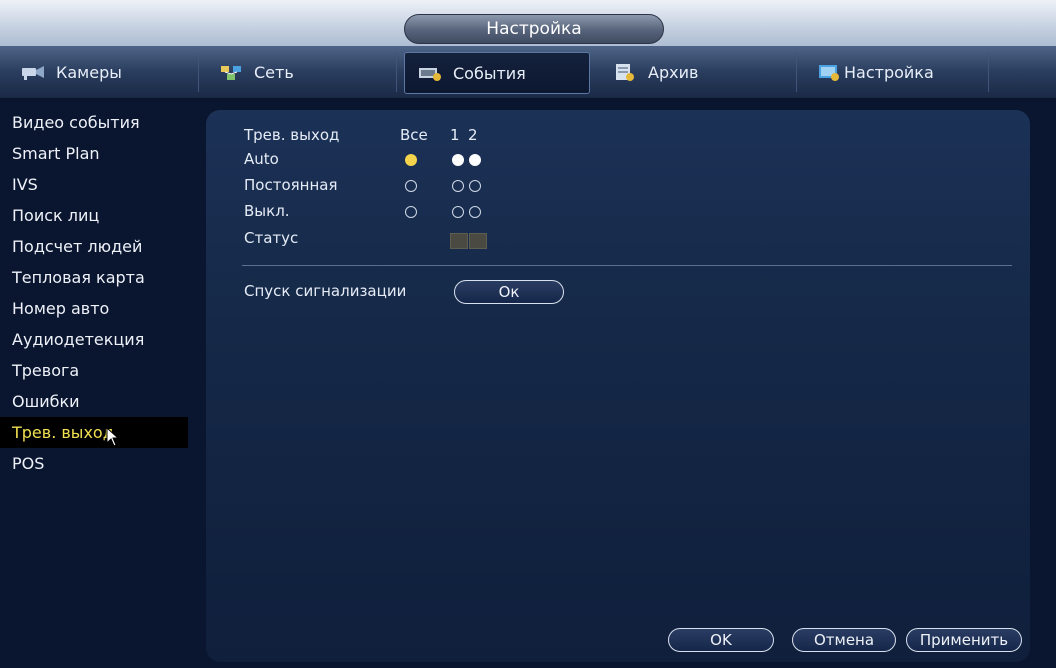  What do you see at coordinates (459, 241) in the screenshot?
I see `status-indicator-ch1` at bounding box center [459, 241].